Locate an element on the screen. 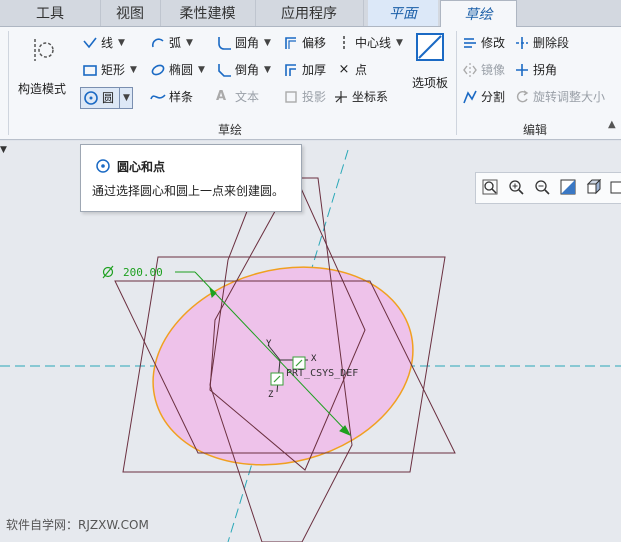 This screenshot has width=621, height=542. rotate-resize-button: 旋转调整大小 is located at coordinates (559, 97).